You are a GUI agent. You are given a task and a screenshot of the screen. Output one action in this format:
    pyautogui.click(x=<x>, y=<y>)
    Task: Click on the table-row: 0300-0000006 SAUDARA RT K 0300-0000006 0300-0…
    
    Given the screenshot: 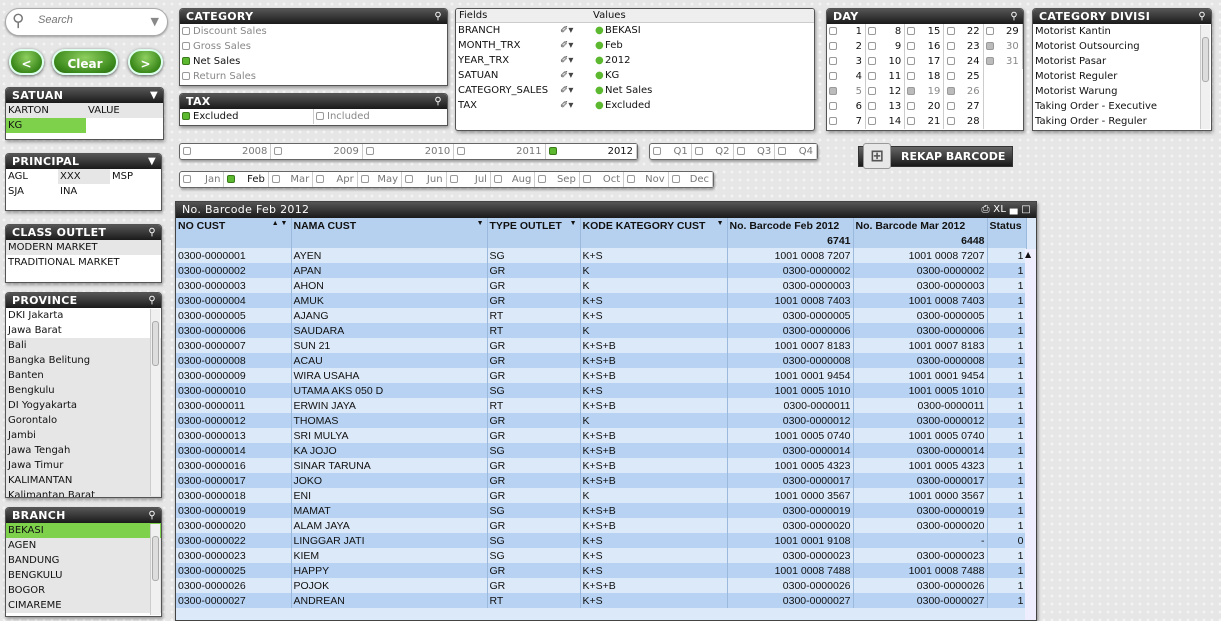 What is the action you would take?
    pyautogui.click(x=601, y=330)
    